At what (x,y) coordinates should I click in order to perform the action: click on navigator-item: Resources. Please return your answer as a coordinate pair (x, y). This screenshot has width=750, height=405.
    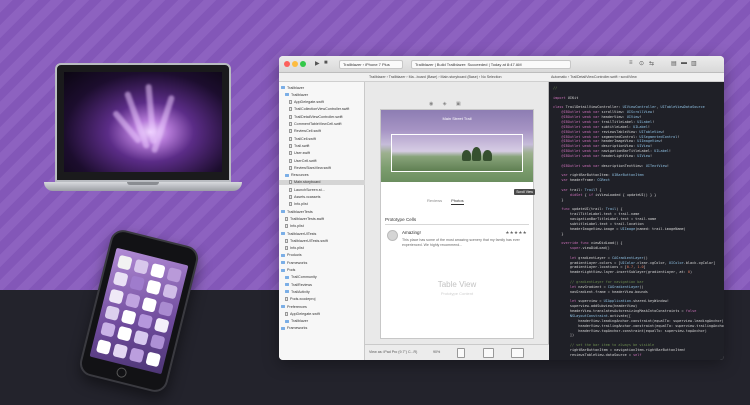
    Looking at the image, I should click on (322, 175).